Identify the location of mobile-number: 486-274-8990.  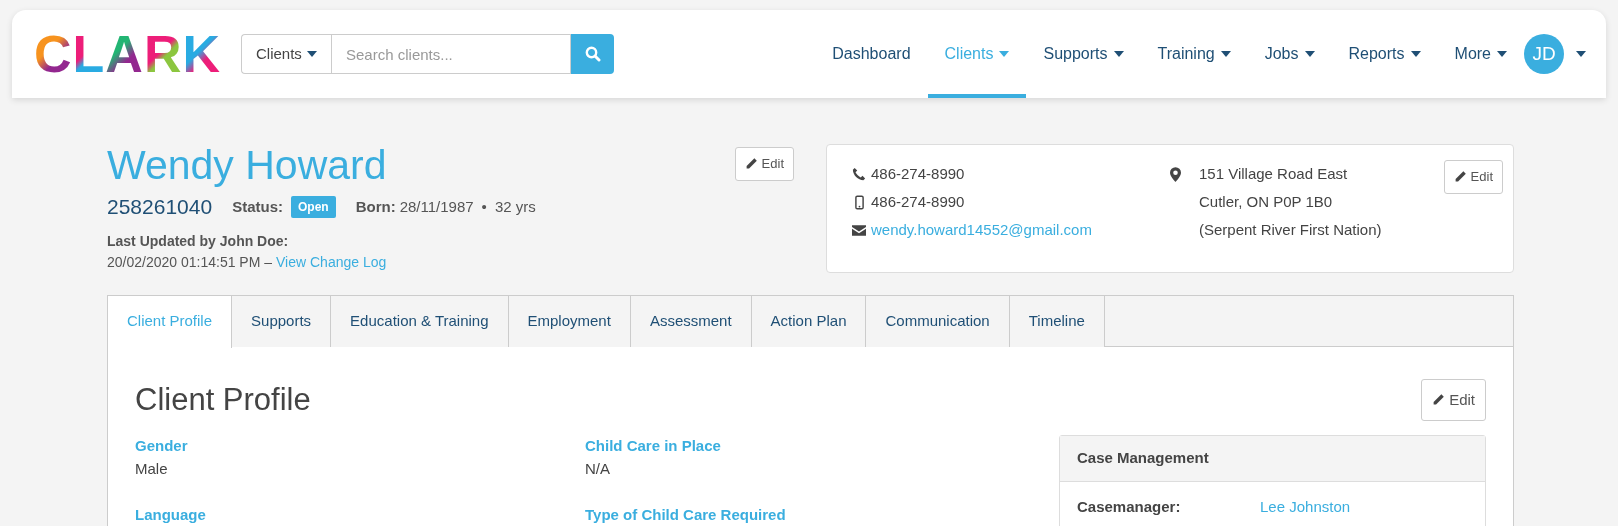
(918, 202).